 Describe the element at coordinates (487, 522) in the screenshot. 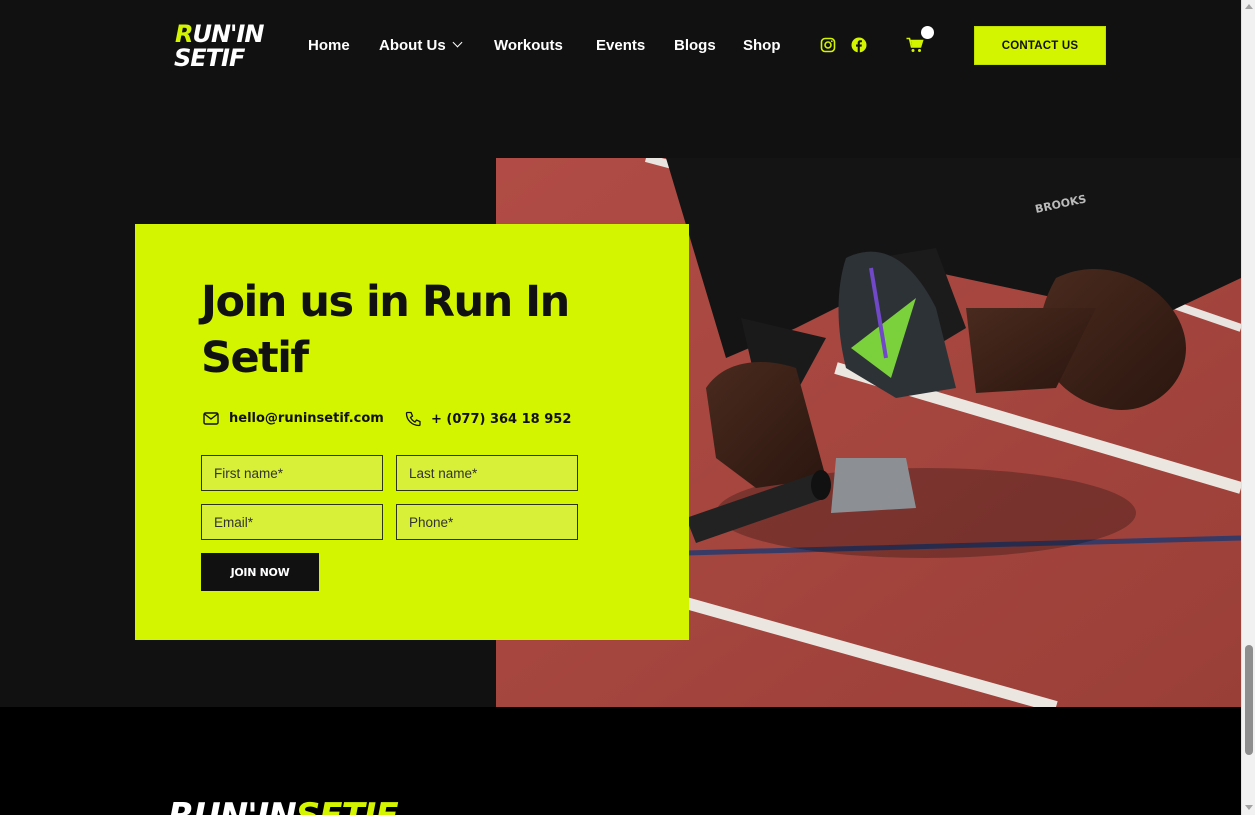

I see `phone-field: Phone*` at that location.